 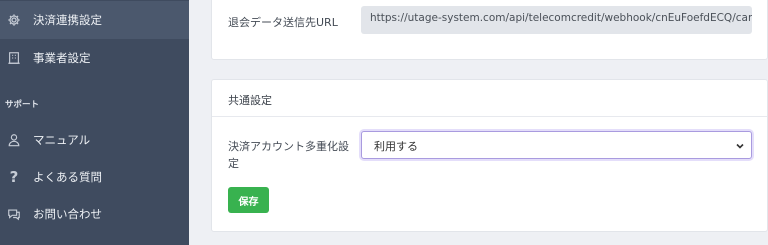 What do you see at coordinates (14, 177) in the screenshot?
I see `question-icon: ?` at bounding box center [14, 177].